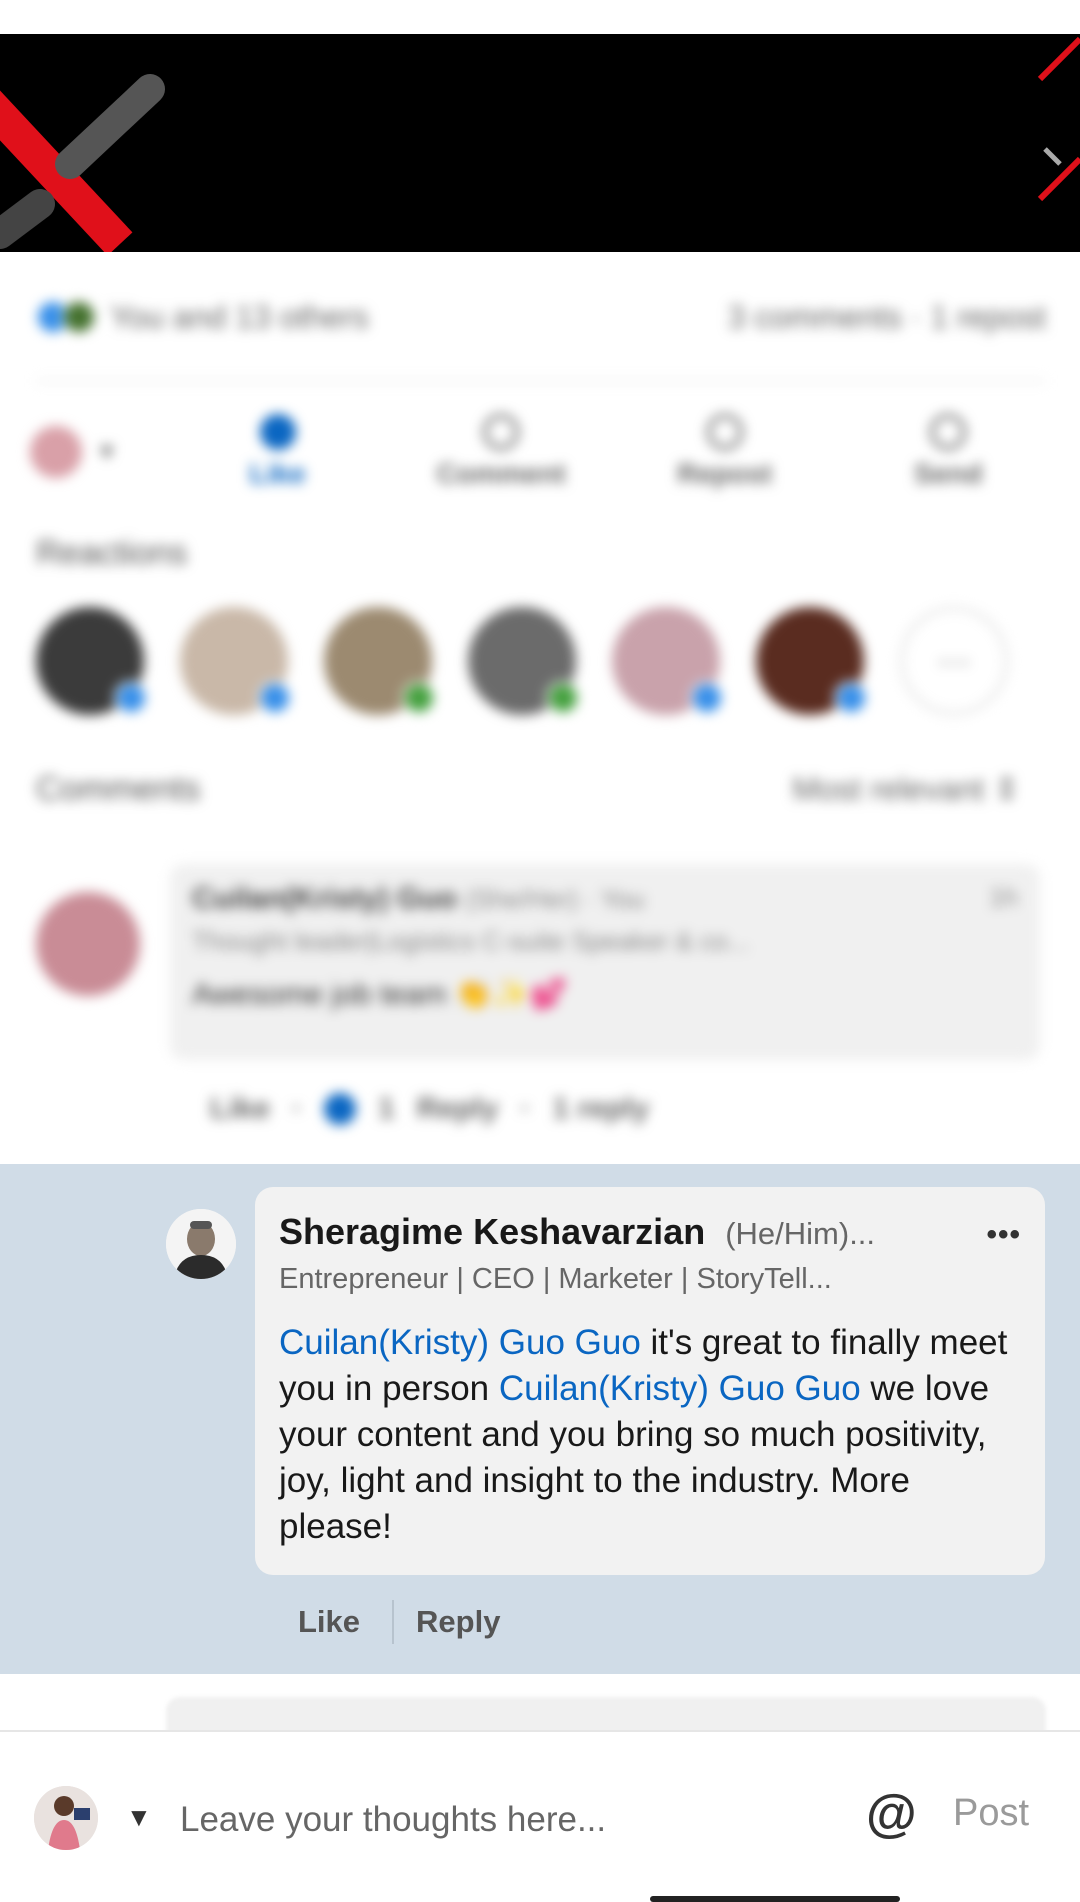 The height and width of the screenshot is (1902, 1080). I want to click on sort-dropdown: Most relevant ⇕, so click(906, 789).